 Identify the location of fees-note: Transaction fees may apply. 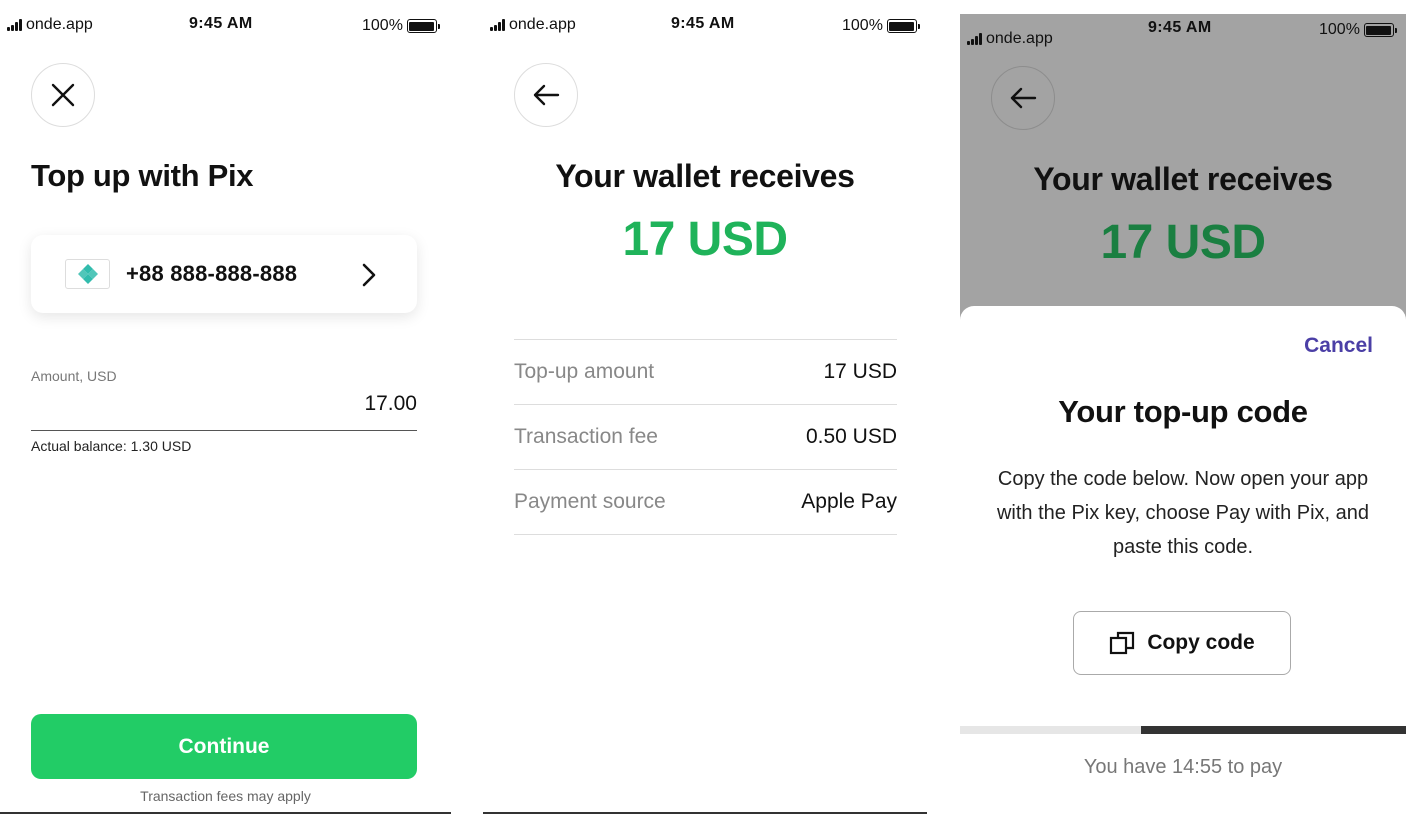
(225, 796).